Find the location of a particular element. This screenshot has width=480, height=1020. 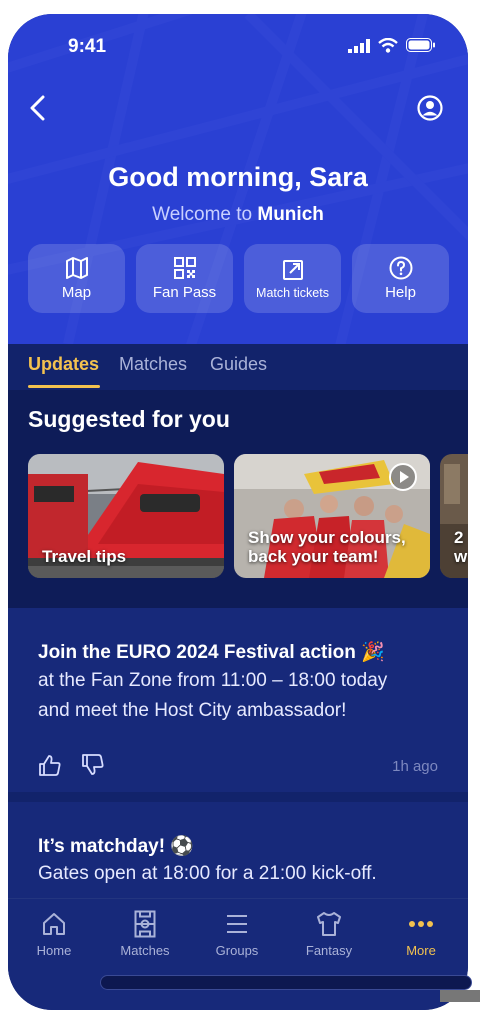

bottom-tab-bar: Home Matches Groups Fantasy More is located at coordinates (238, 954).